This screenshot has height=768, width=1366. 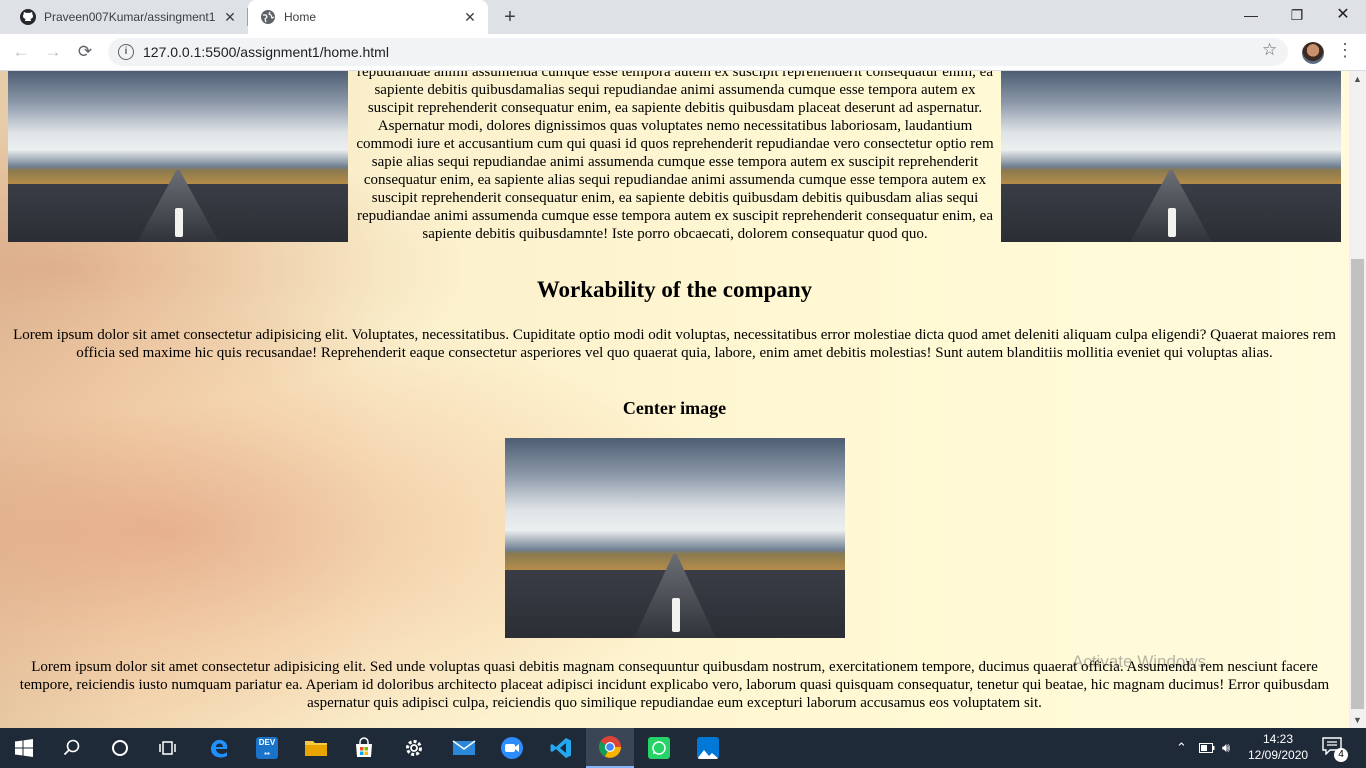 I want to click on url-text: 127.0.0.1:5500/assignment1/home.html, so click(x=266, y=52).